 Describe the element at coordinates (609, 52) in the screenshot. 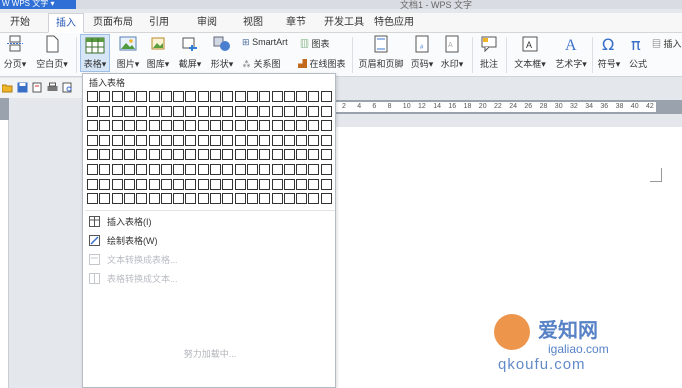

I see `symbol-button: Ω 符号▾` at that location.